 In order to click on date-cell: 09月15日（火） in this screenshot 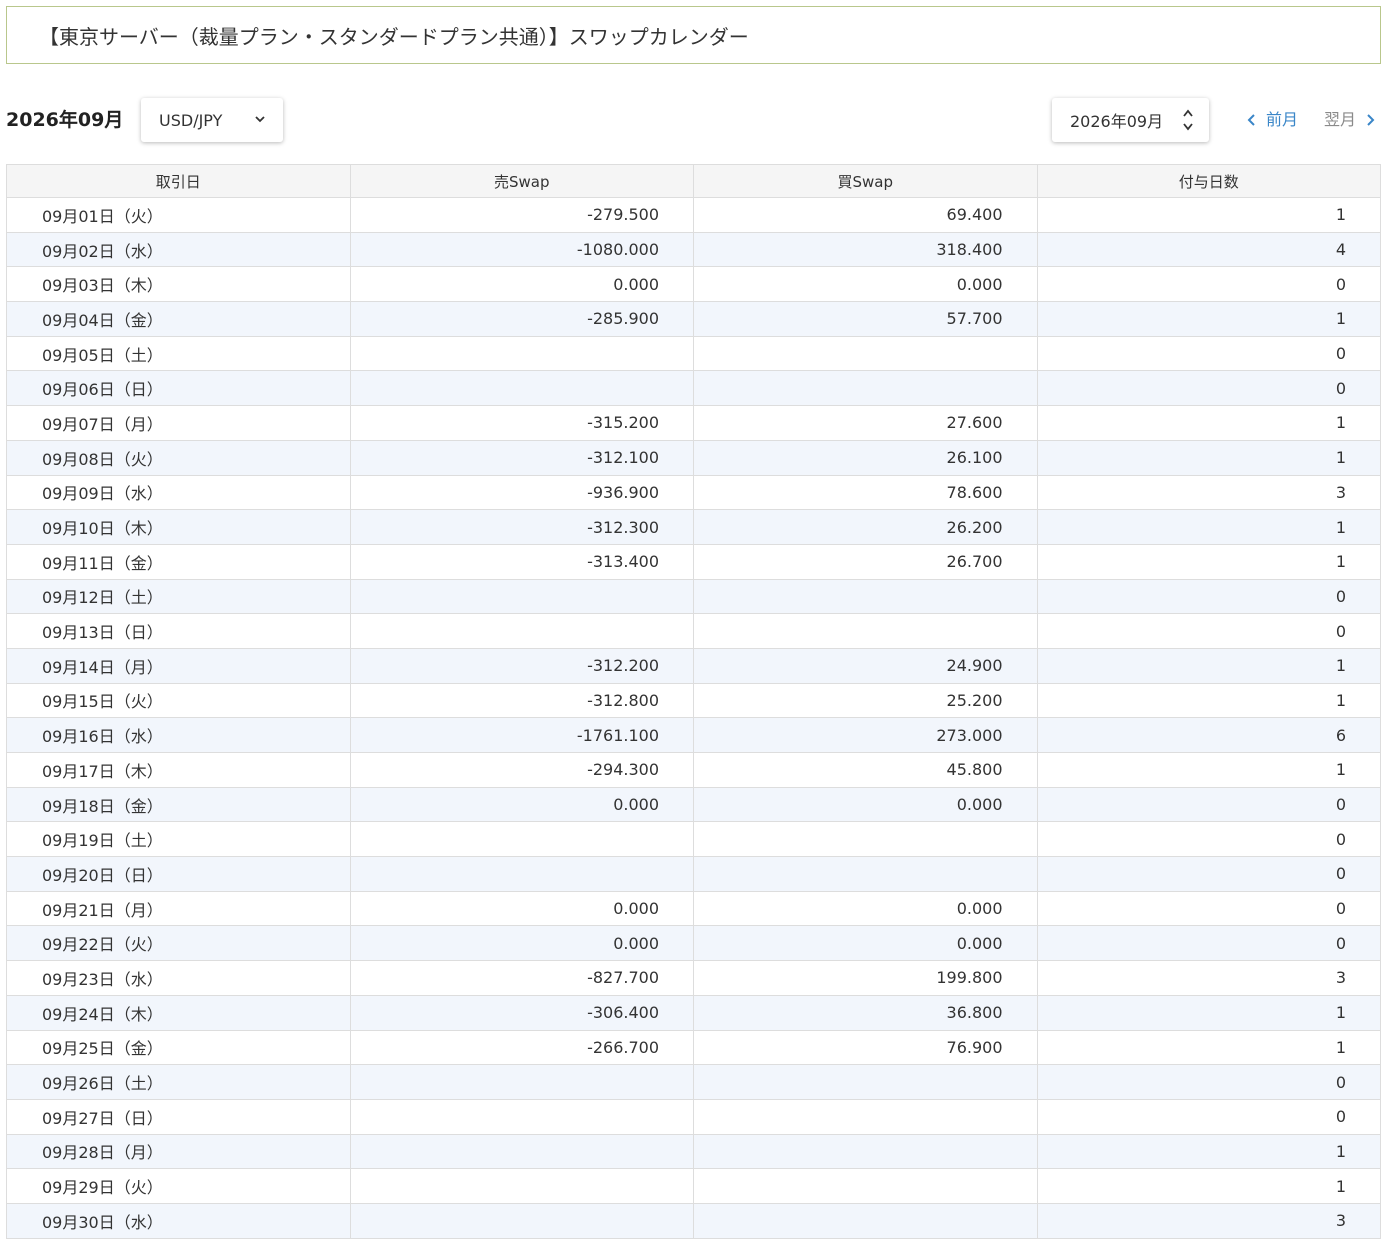, I will do `click(178, 700)`.